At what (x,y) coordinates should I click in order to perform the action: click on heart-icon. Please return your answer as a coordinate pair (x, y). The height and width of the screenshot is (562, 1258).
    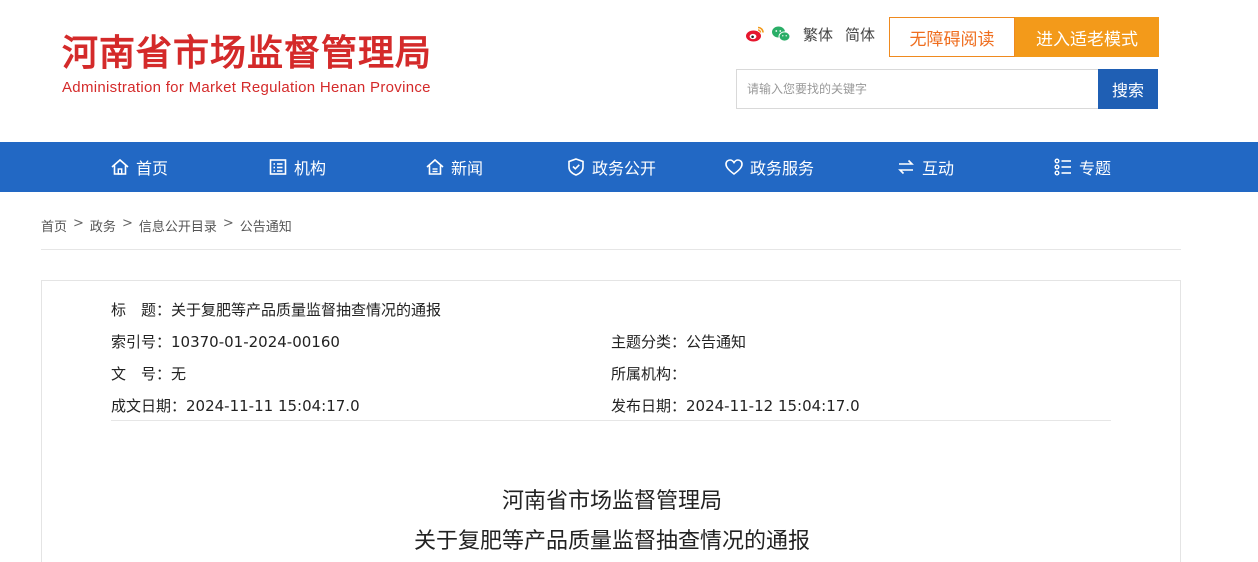
    Looking at the image, I should click on (734, 167).